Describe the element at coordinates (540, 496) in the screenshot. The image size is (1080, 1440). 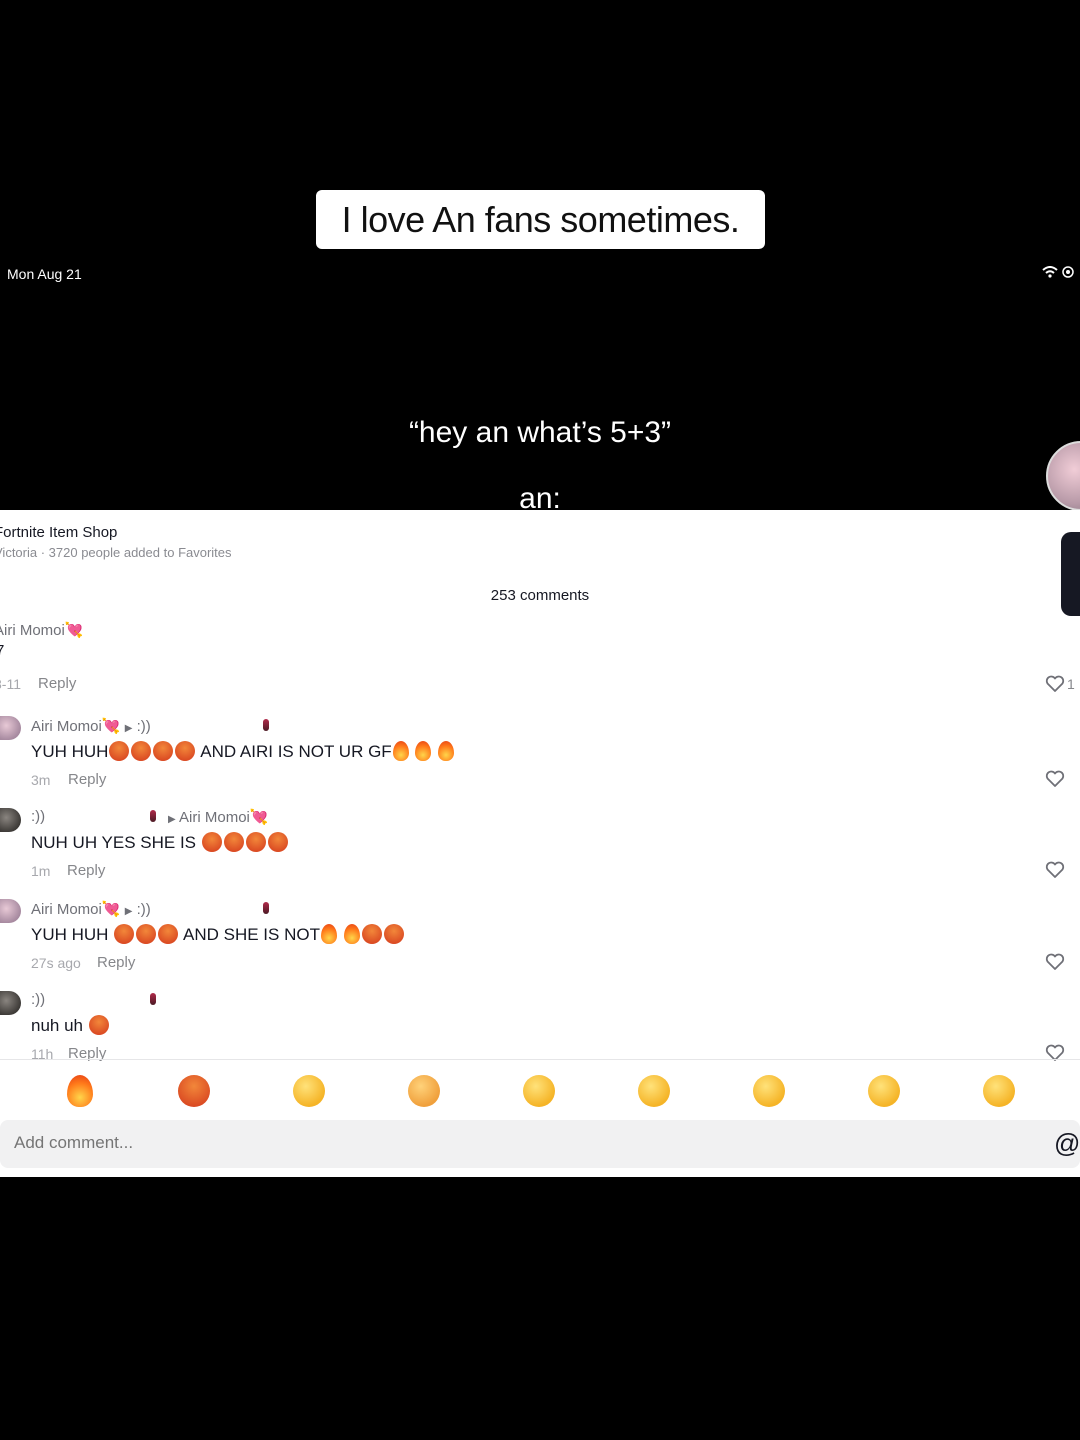
I see `video-text-line-2: an:` at that location.